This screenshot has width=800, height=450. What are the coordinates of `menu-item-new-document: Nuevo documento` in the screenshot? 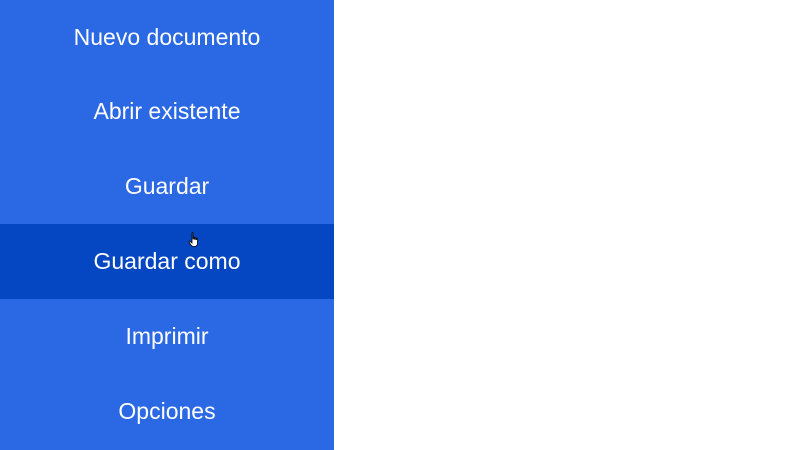 It's located at (167, 37).